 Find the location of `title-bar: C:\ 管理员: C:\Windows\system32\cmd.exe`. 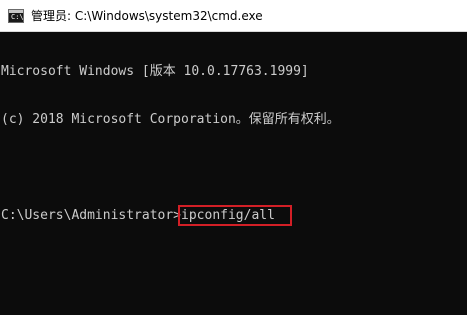

title-bar: C:\ 管理员: C:\Windows\system32\cmd.exe is located at coordinates (233, 16).